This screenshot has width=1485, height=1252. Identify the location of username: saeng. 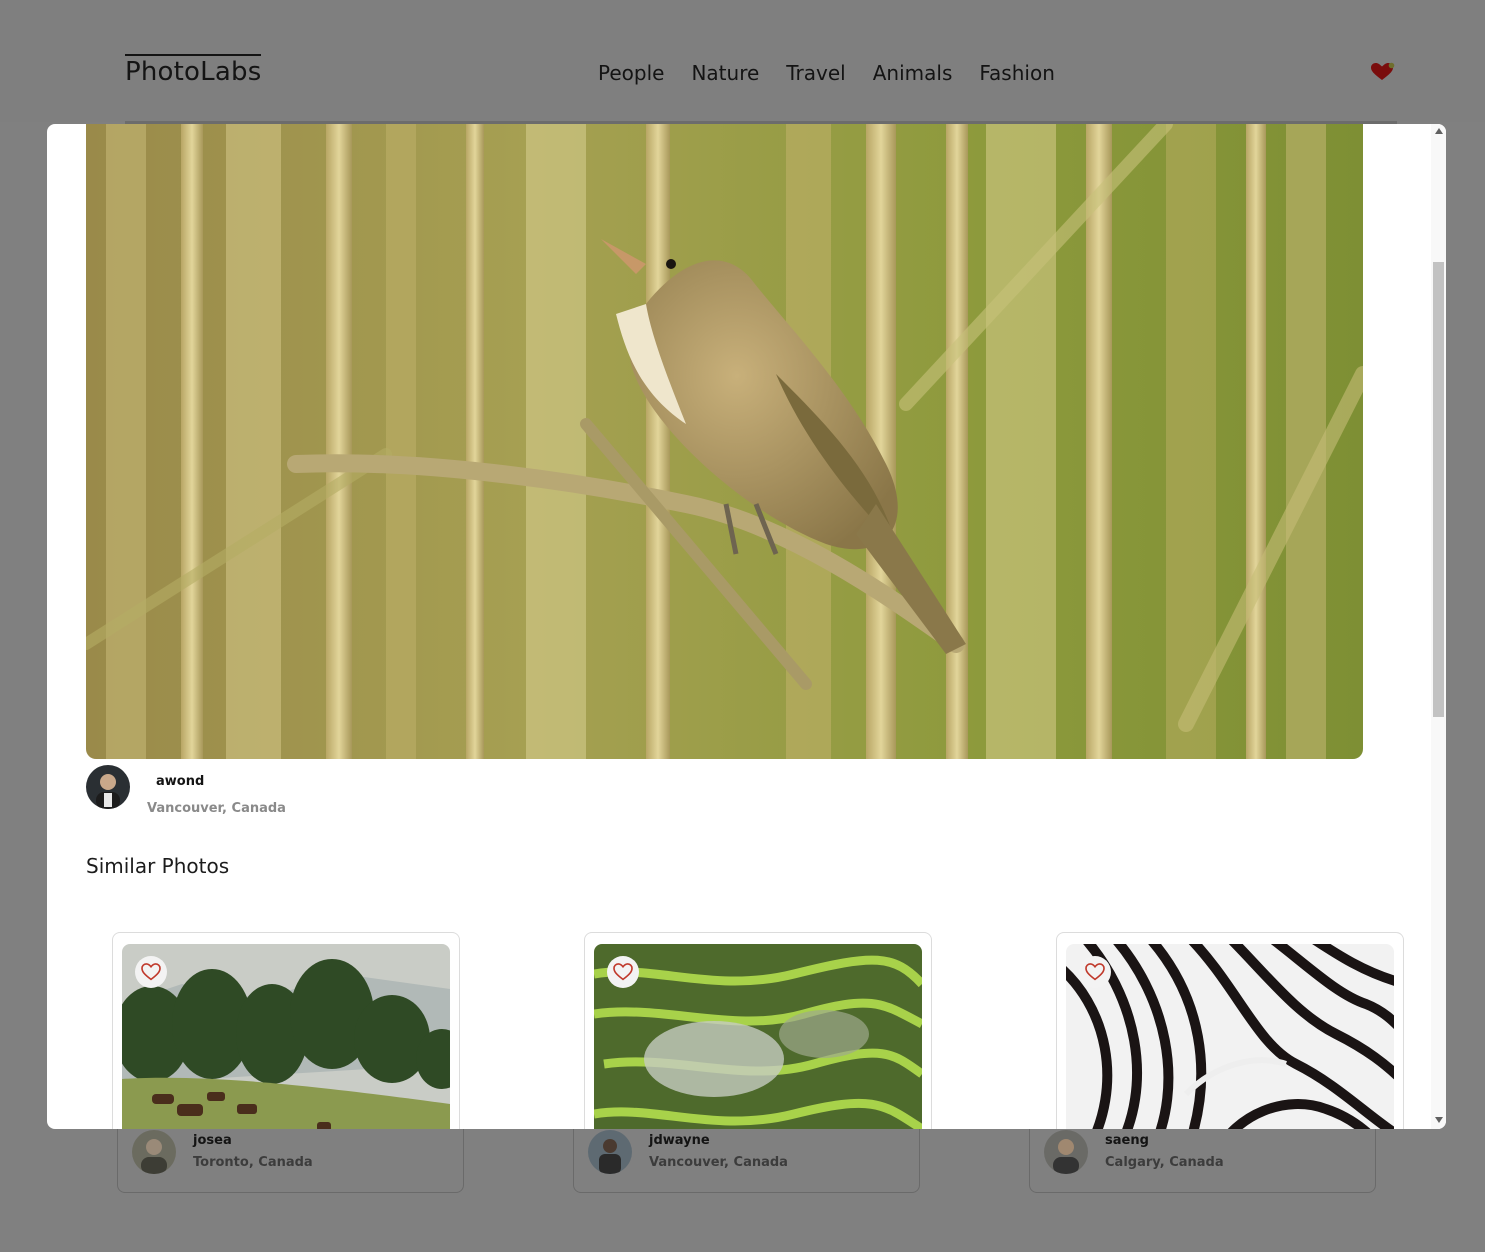
(1127, 1140).